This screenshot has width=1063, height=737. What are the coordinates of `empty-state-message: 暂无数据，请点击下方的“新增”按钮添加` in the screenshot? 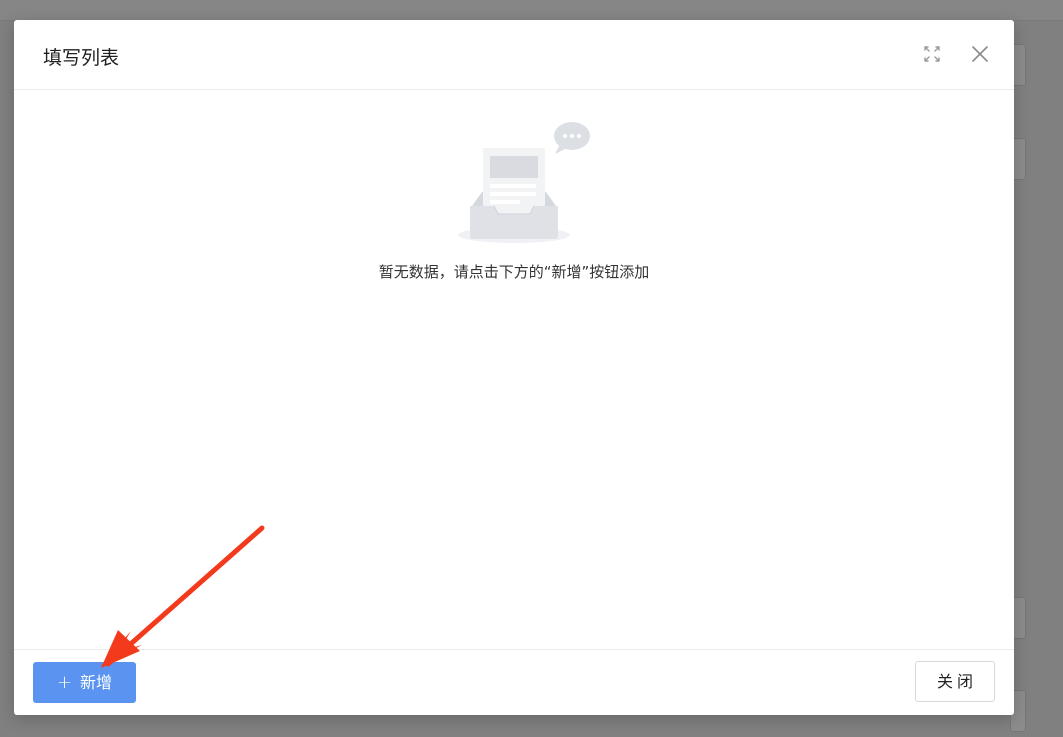 It's located at (514, 272).